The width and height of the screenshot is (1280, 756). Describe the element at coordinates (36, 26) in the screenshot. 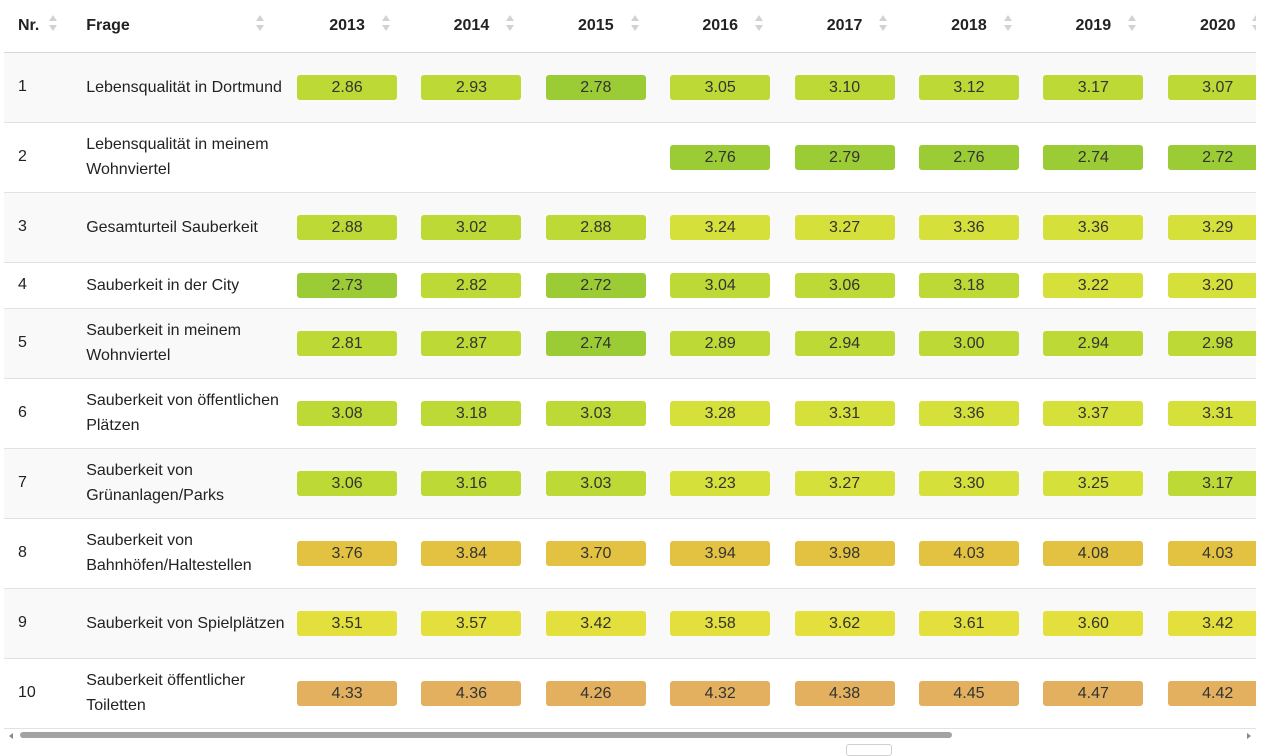

I see `column-header-nr: Nr.` at that location.